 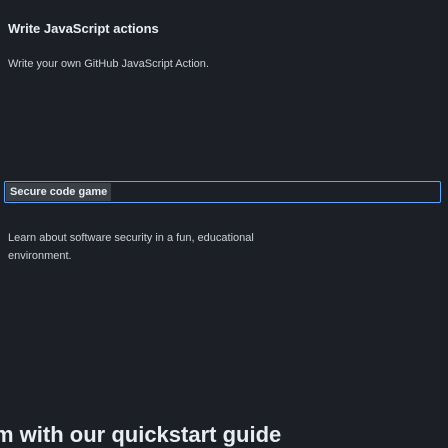 I want to click on card-description-javascript-actions: Write your own GitHub JavaScript Action., so click(x=108, y=64).